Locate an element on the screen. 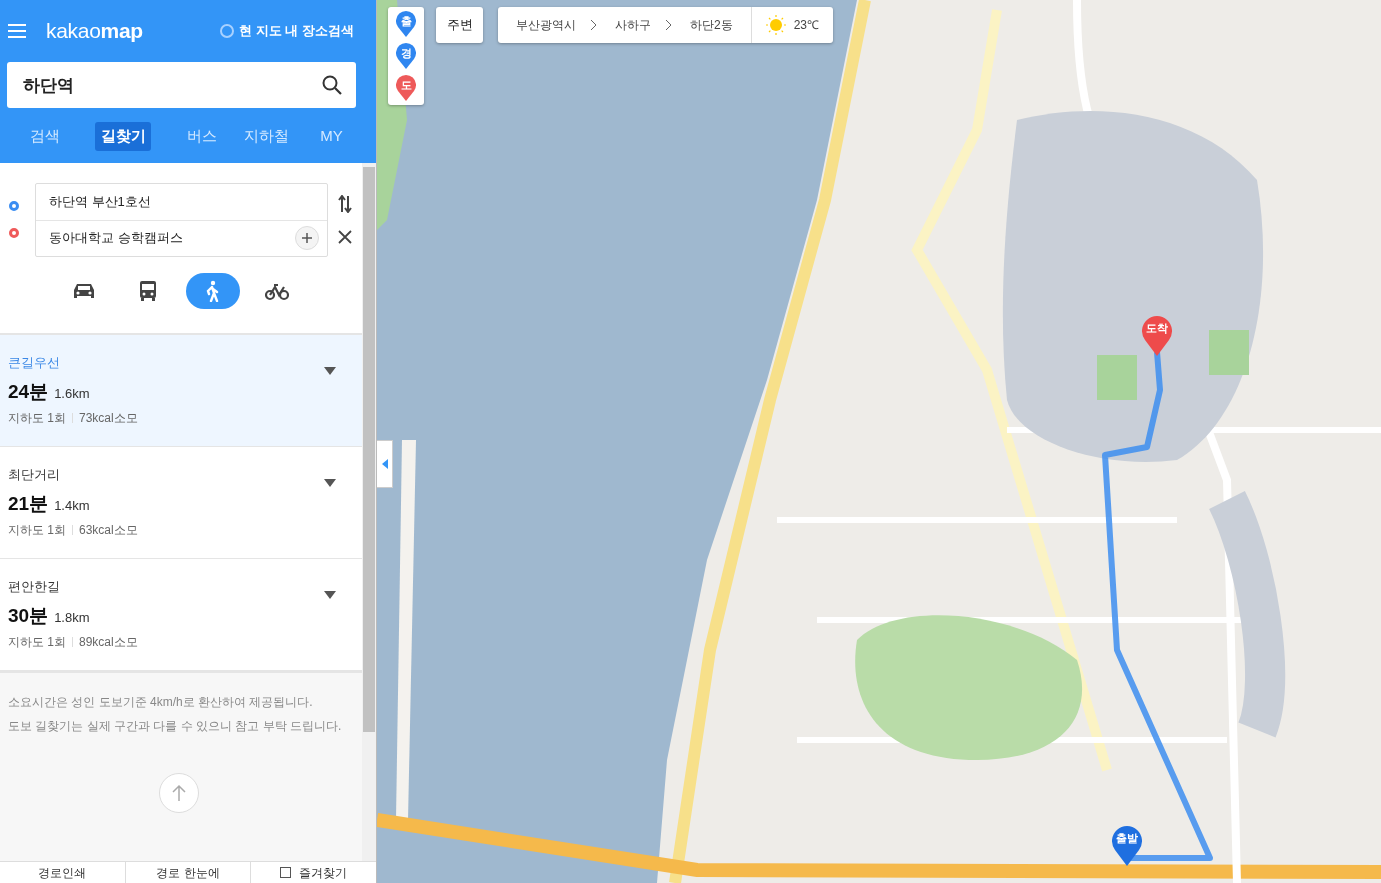  route-time: 30분 is located at coordinates (28, 615).